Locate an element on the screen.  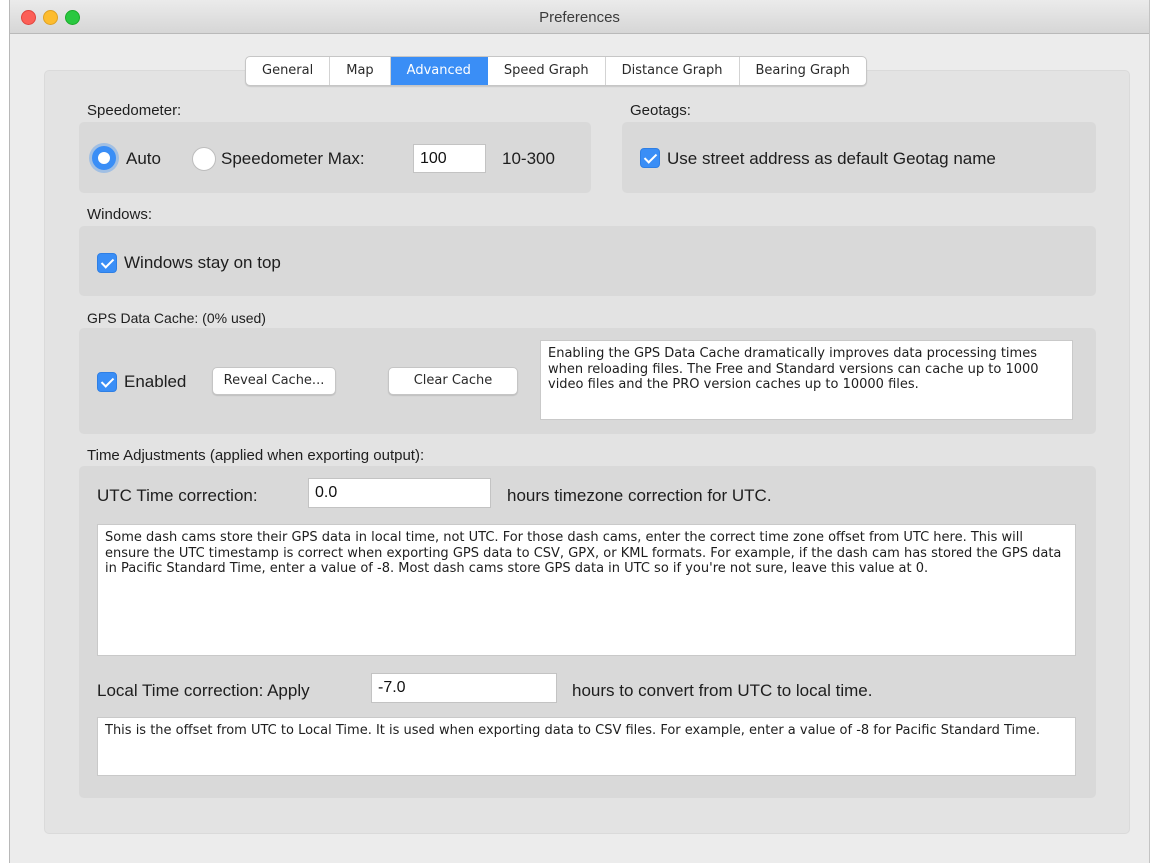
stay-on-top-checkbox is located at coordinates (107, 263).